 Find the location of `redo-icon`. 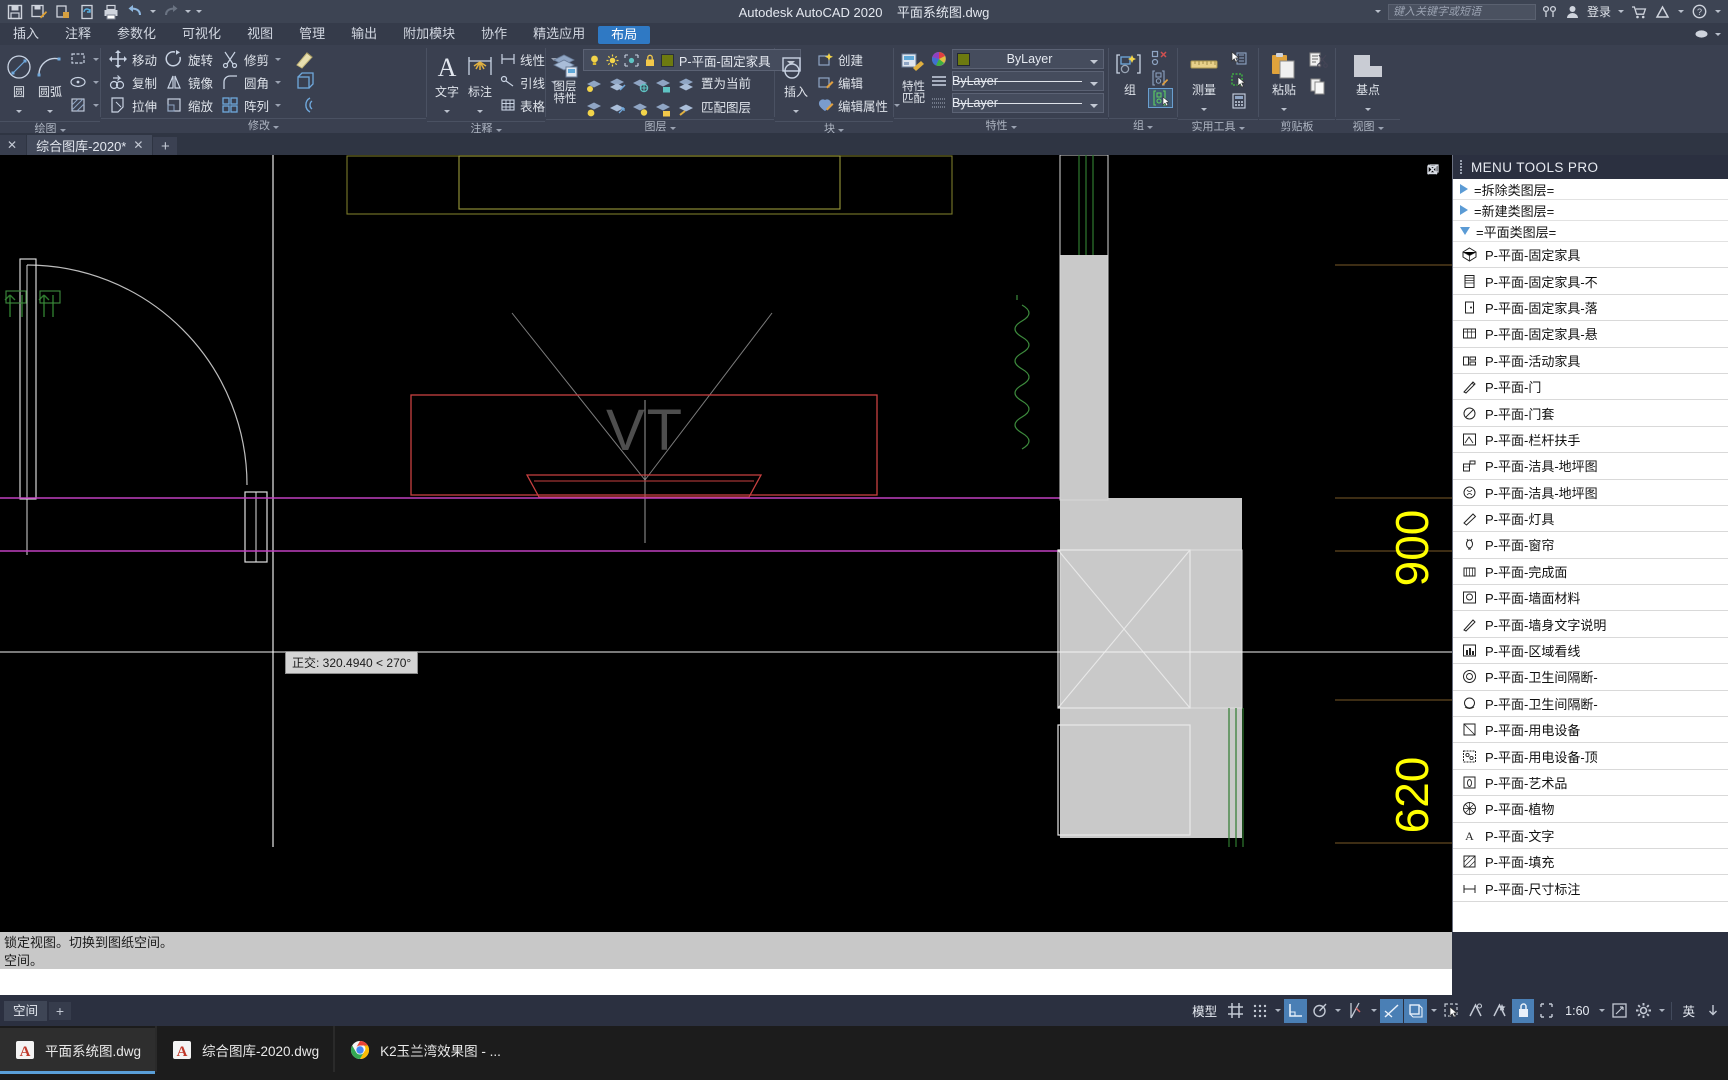

redo-icon is located at coordinates (170, 12).